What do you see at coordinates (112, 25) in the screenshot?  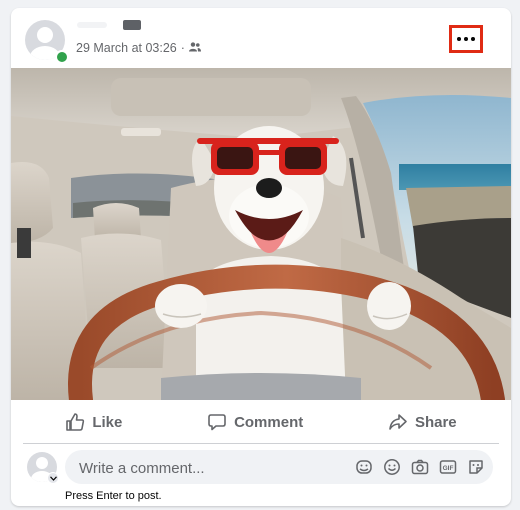 I see `author-name-redacted` at bounding box center [112, 25].